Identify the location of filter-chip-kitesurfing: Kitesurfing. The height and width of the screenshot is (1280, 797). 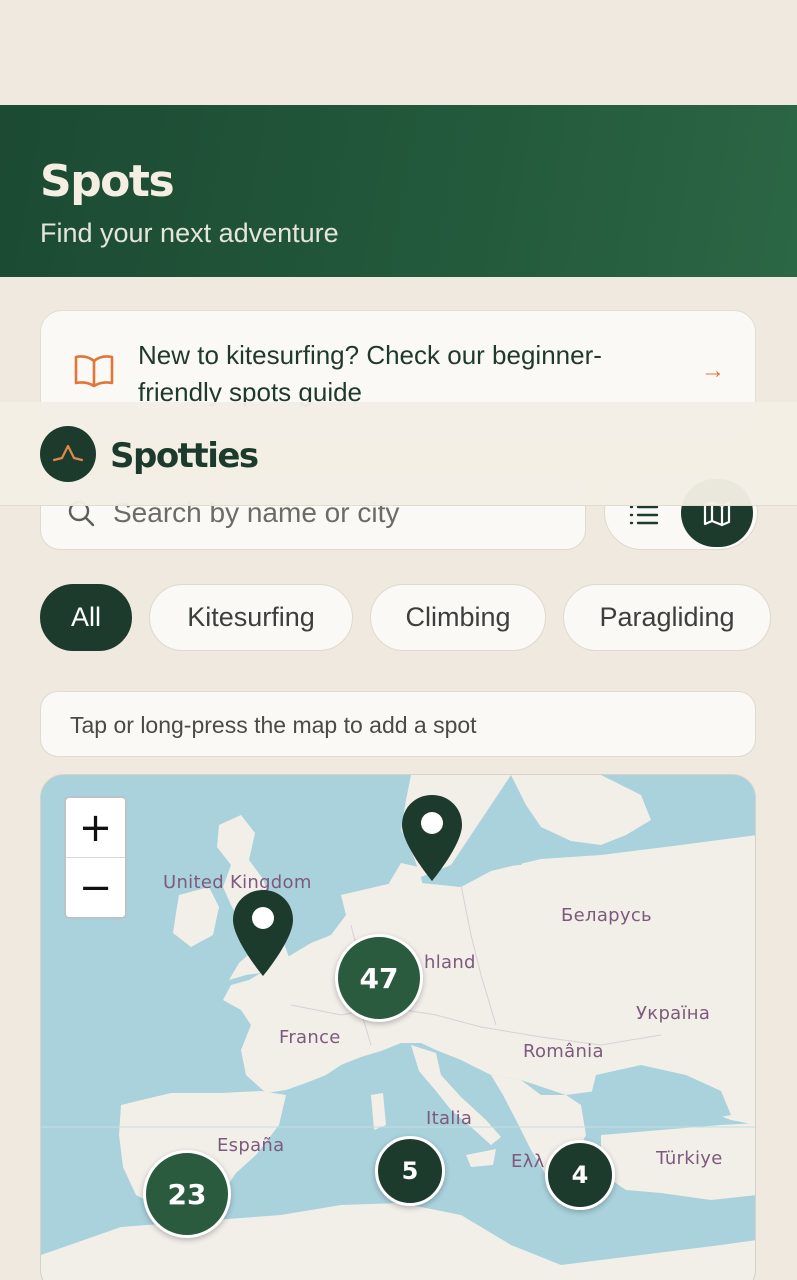
(251, 617).